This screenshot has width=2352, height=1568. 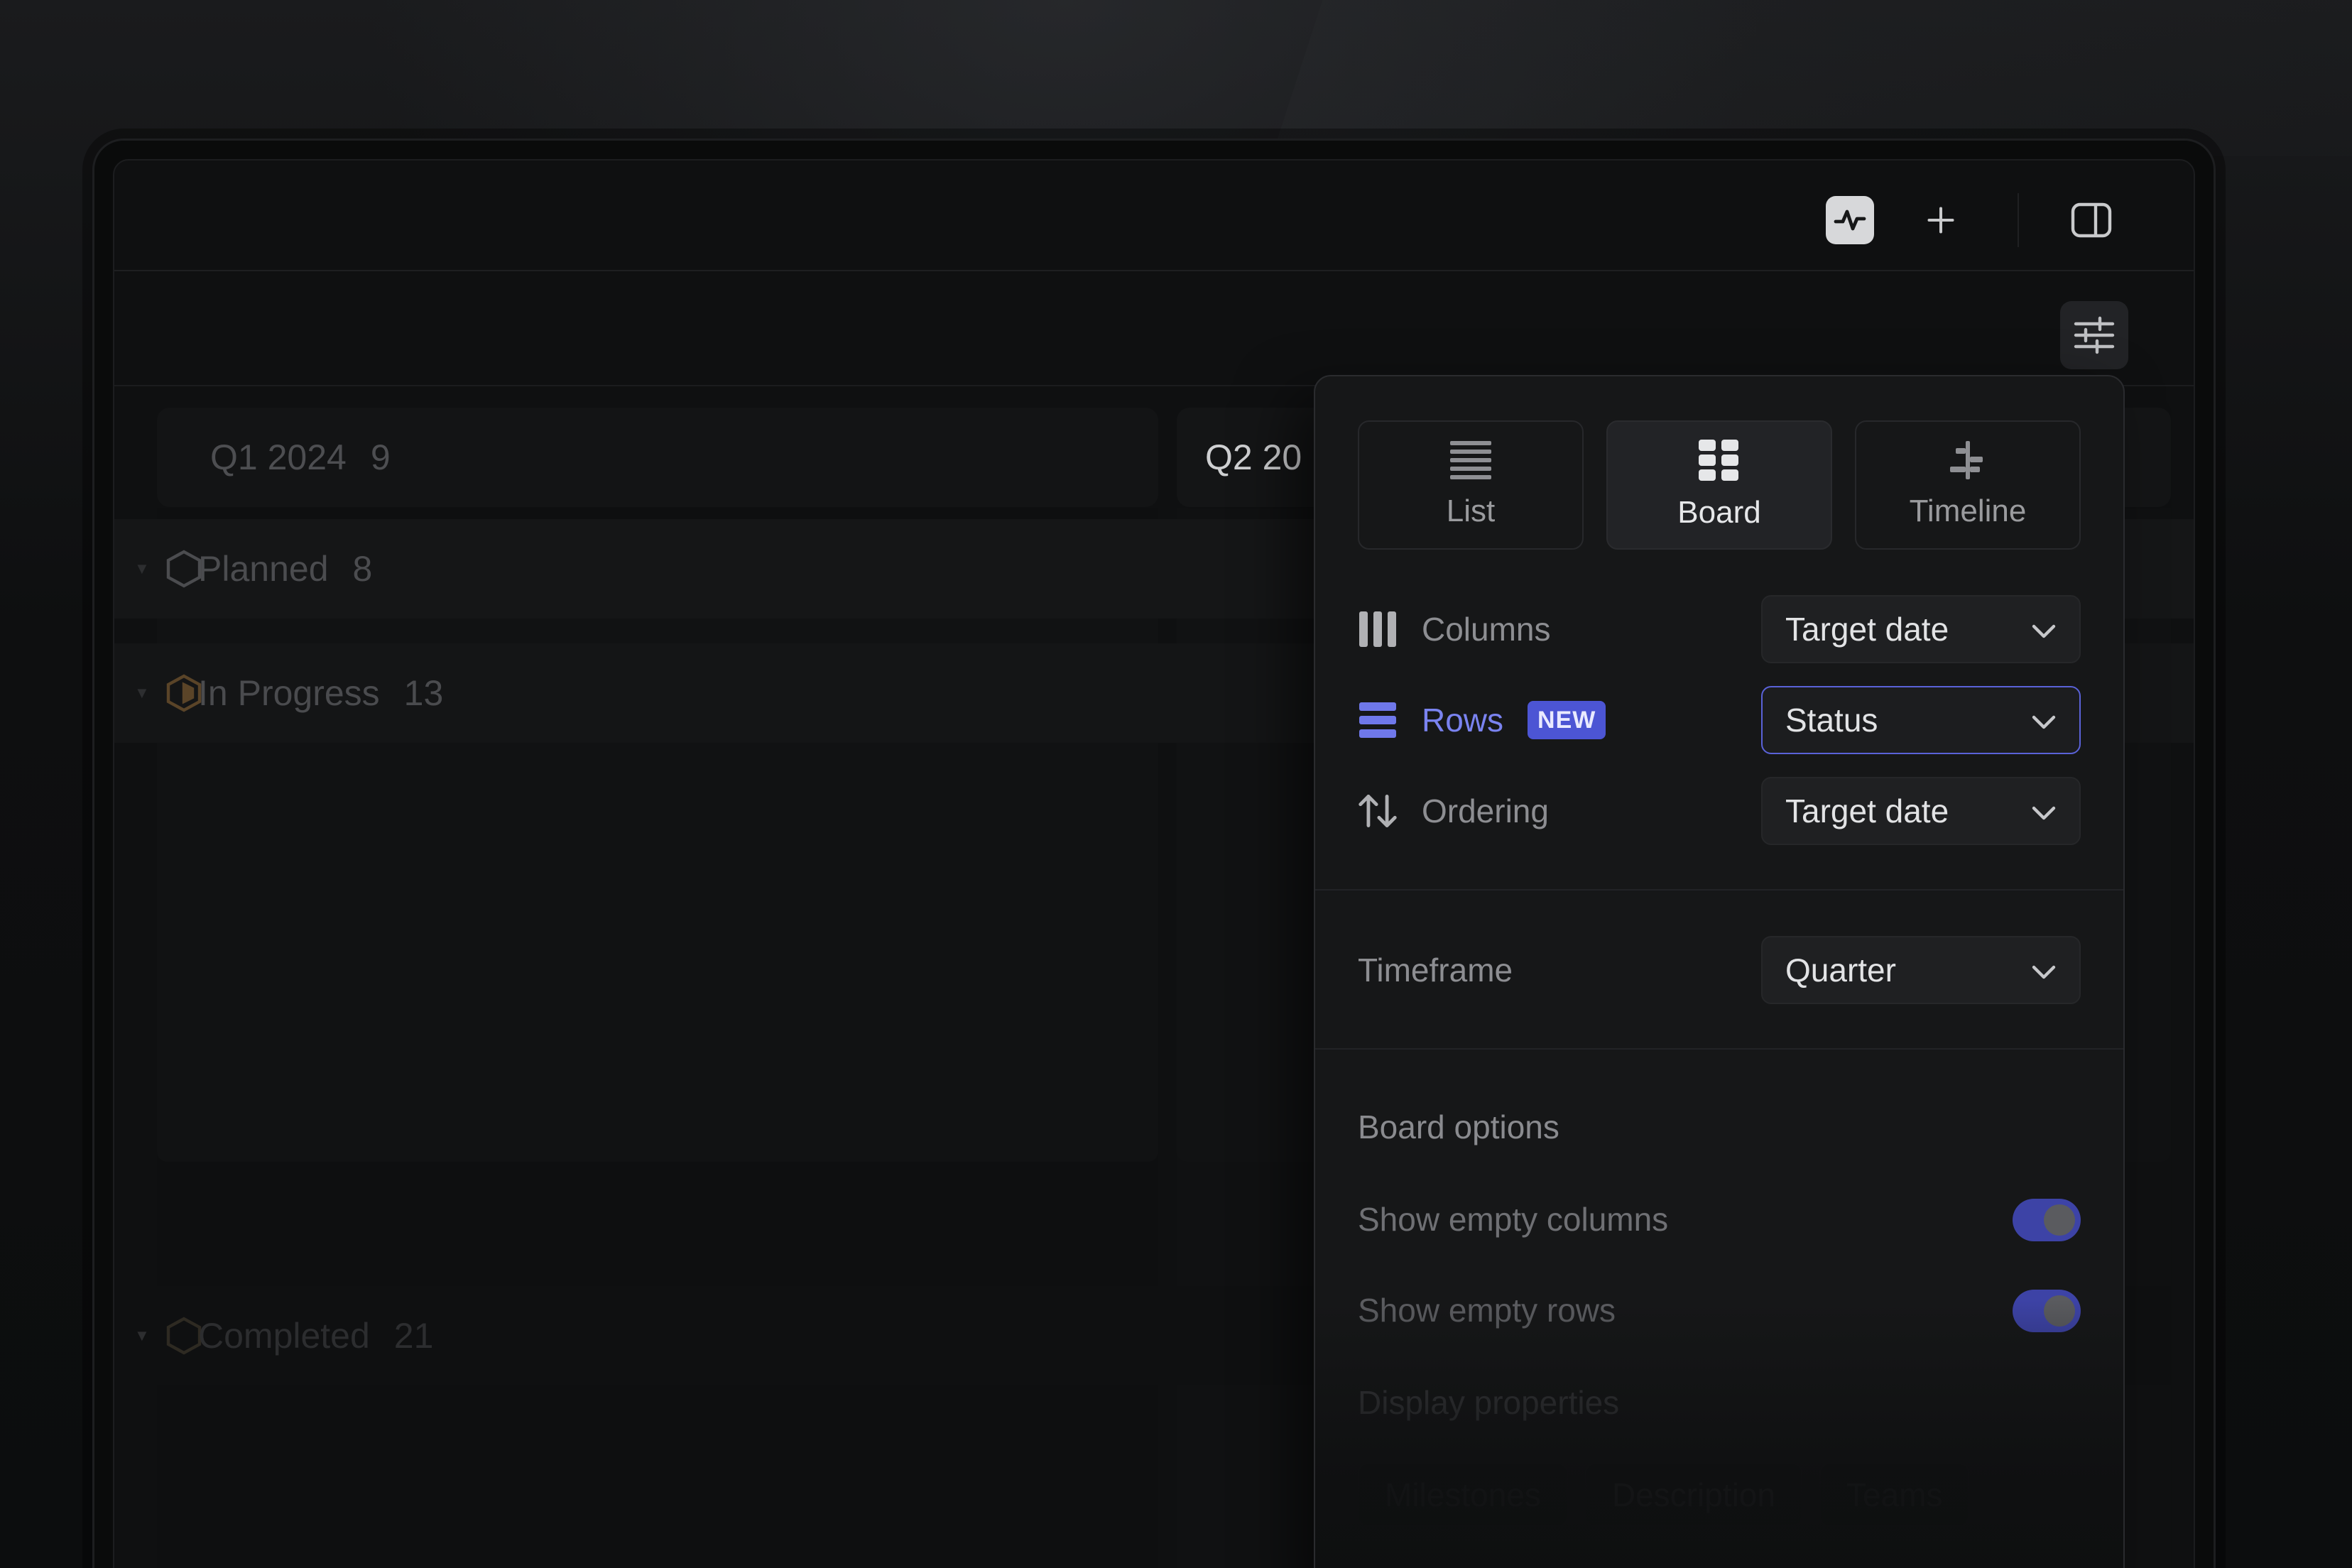 I want to click on show-empty-columns-label: Show empty columns, so click(x=1514, y=1220).